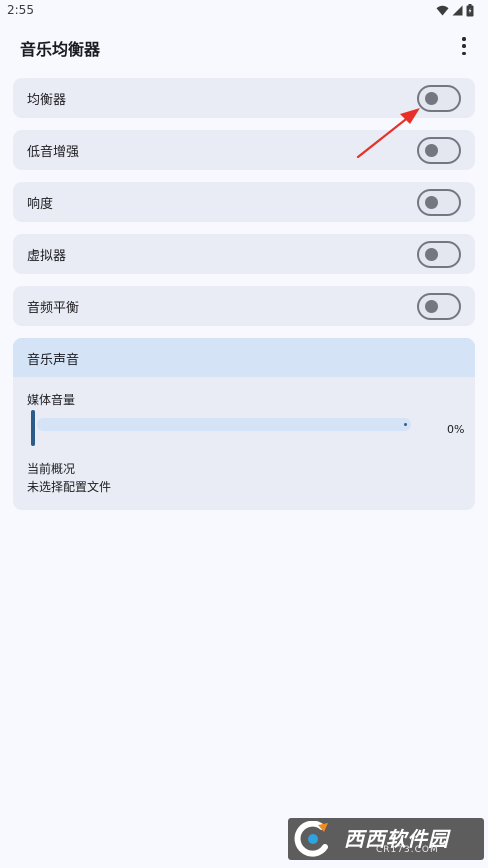 The width and height of the screenshot is (488, 868). Describe the element at coordinates (53, 308) in the screenshot. I see `setting-label: 音频平衡` at that location.